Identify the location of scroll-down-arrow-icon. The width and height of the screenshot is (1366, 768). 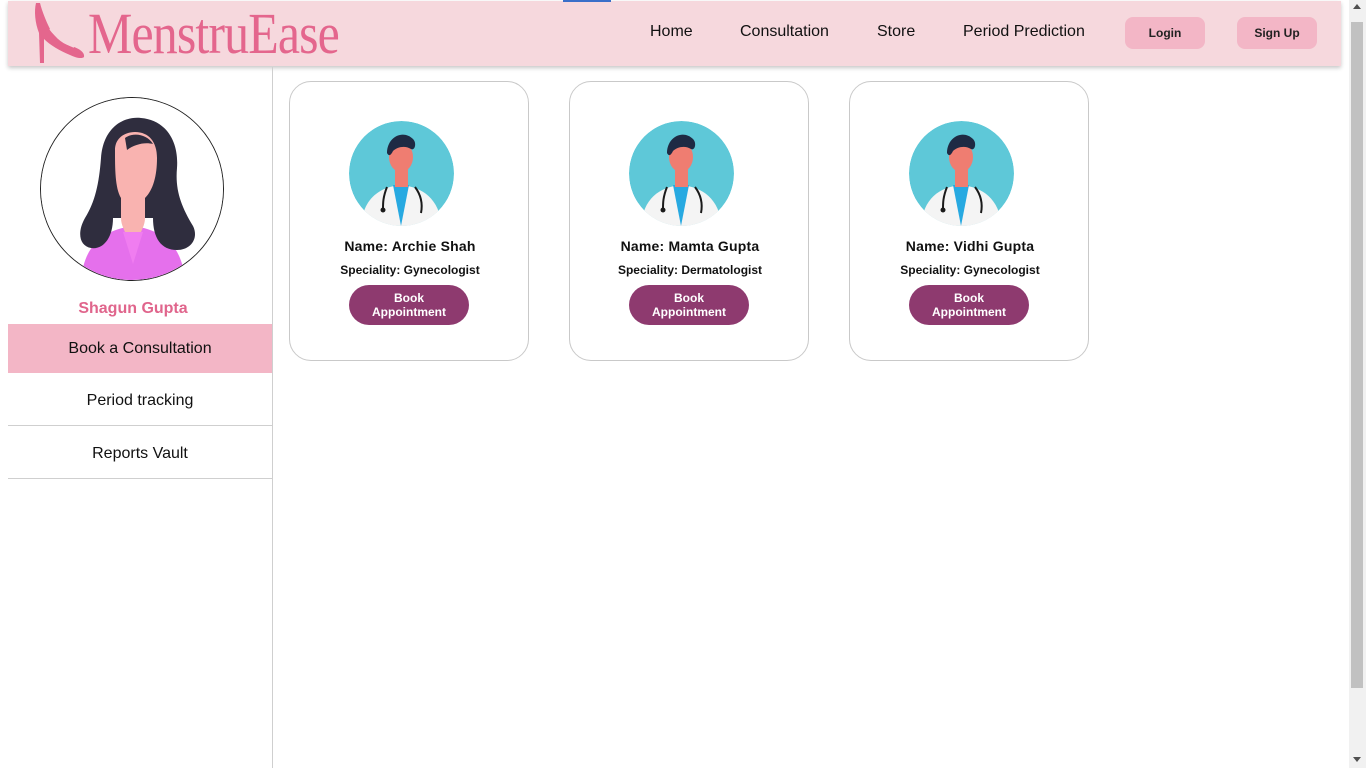
(1357, 759).